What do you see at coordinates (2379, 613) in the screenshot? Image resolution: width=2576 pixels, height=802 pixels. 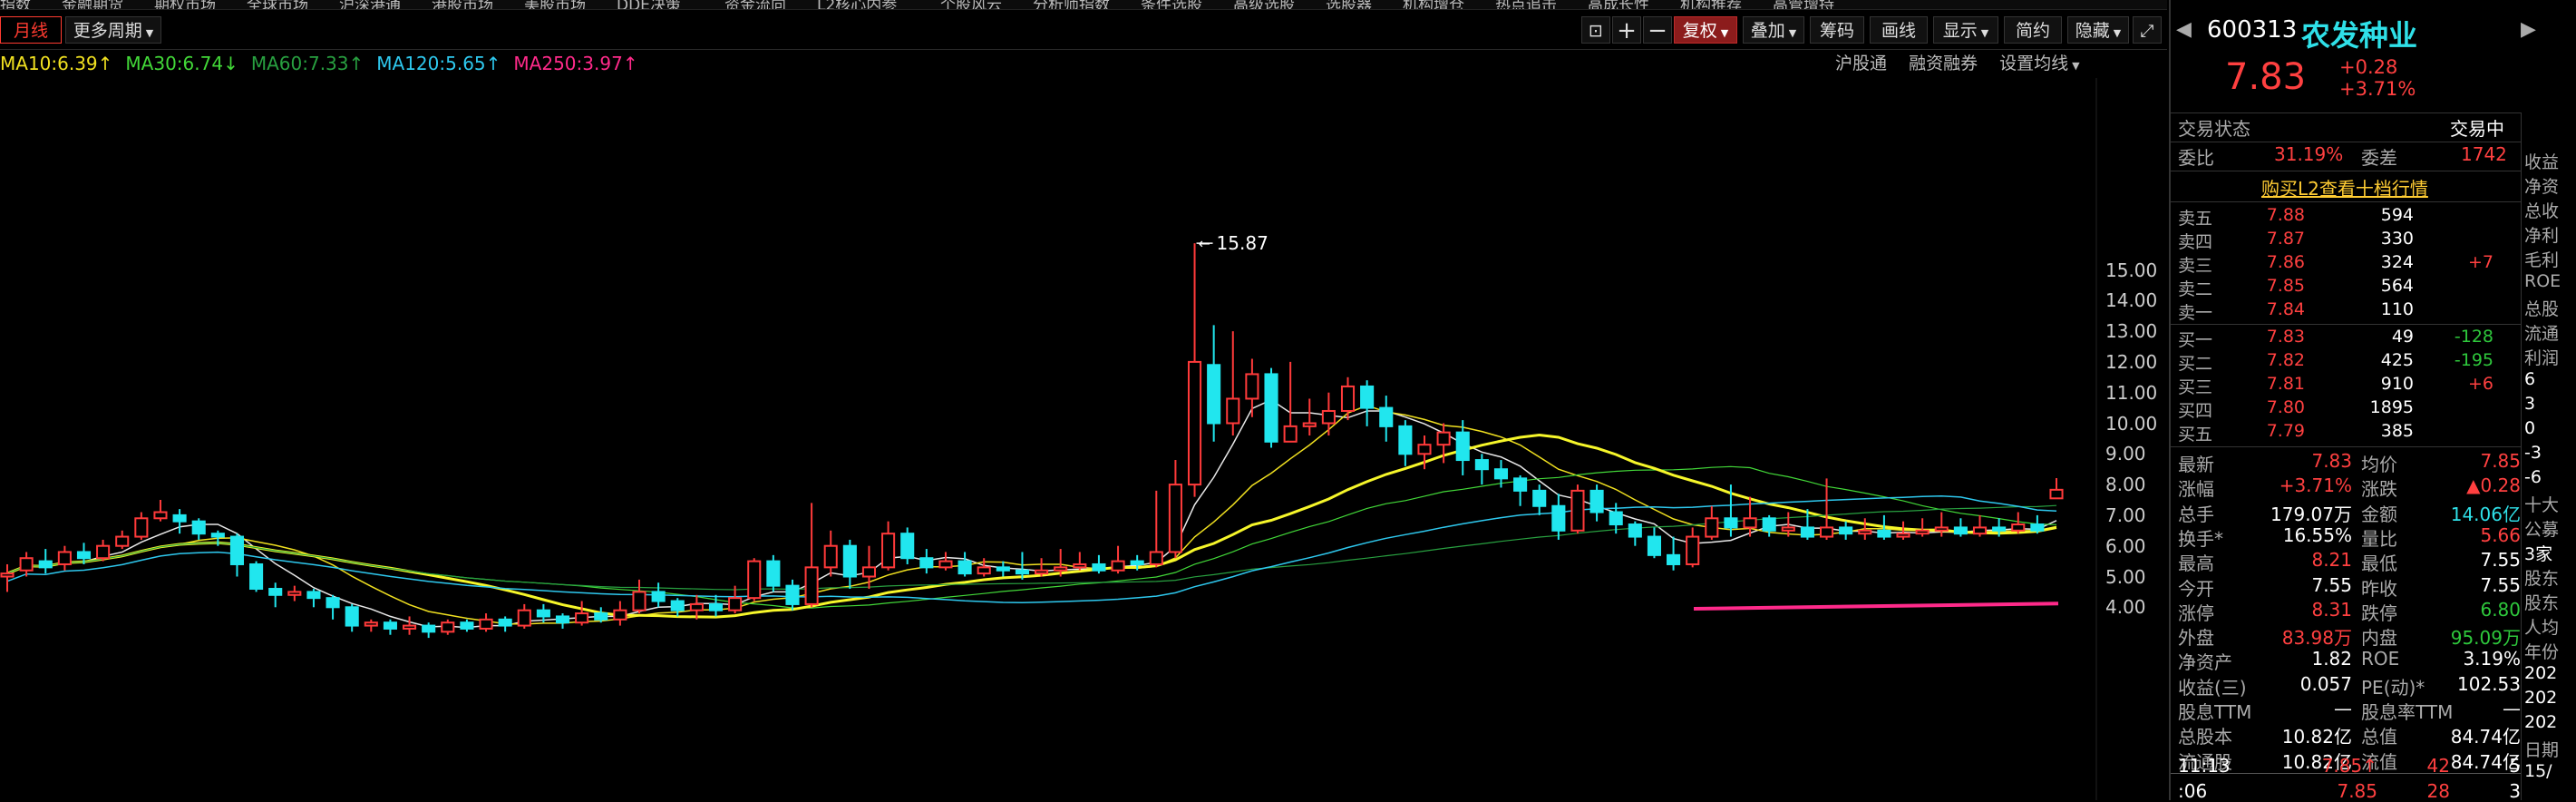 I see `stat-label: 跌停` at bounding box center [2379, 613].